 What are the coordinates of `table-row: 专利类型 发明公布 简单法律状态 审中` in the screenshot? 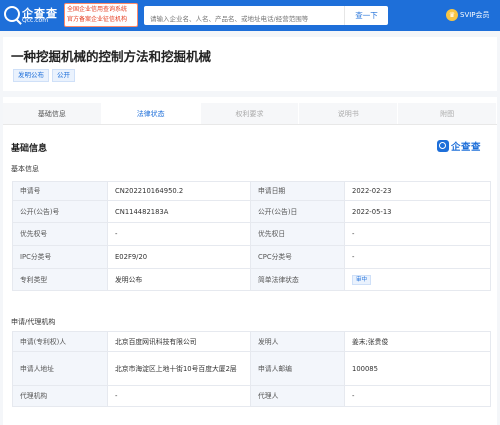 It's located at (251, 279).